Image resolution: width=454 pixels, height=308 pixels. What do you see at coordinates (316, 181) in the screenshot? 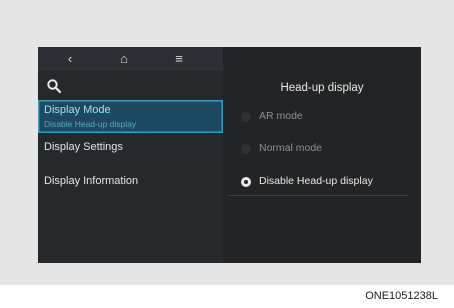
I see `option-label: Disable Head-up display` at bounding box center [316, 181].